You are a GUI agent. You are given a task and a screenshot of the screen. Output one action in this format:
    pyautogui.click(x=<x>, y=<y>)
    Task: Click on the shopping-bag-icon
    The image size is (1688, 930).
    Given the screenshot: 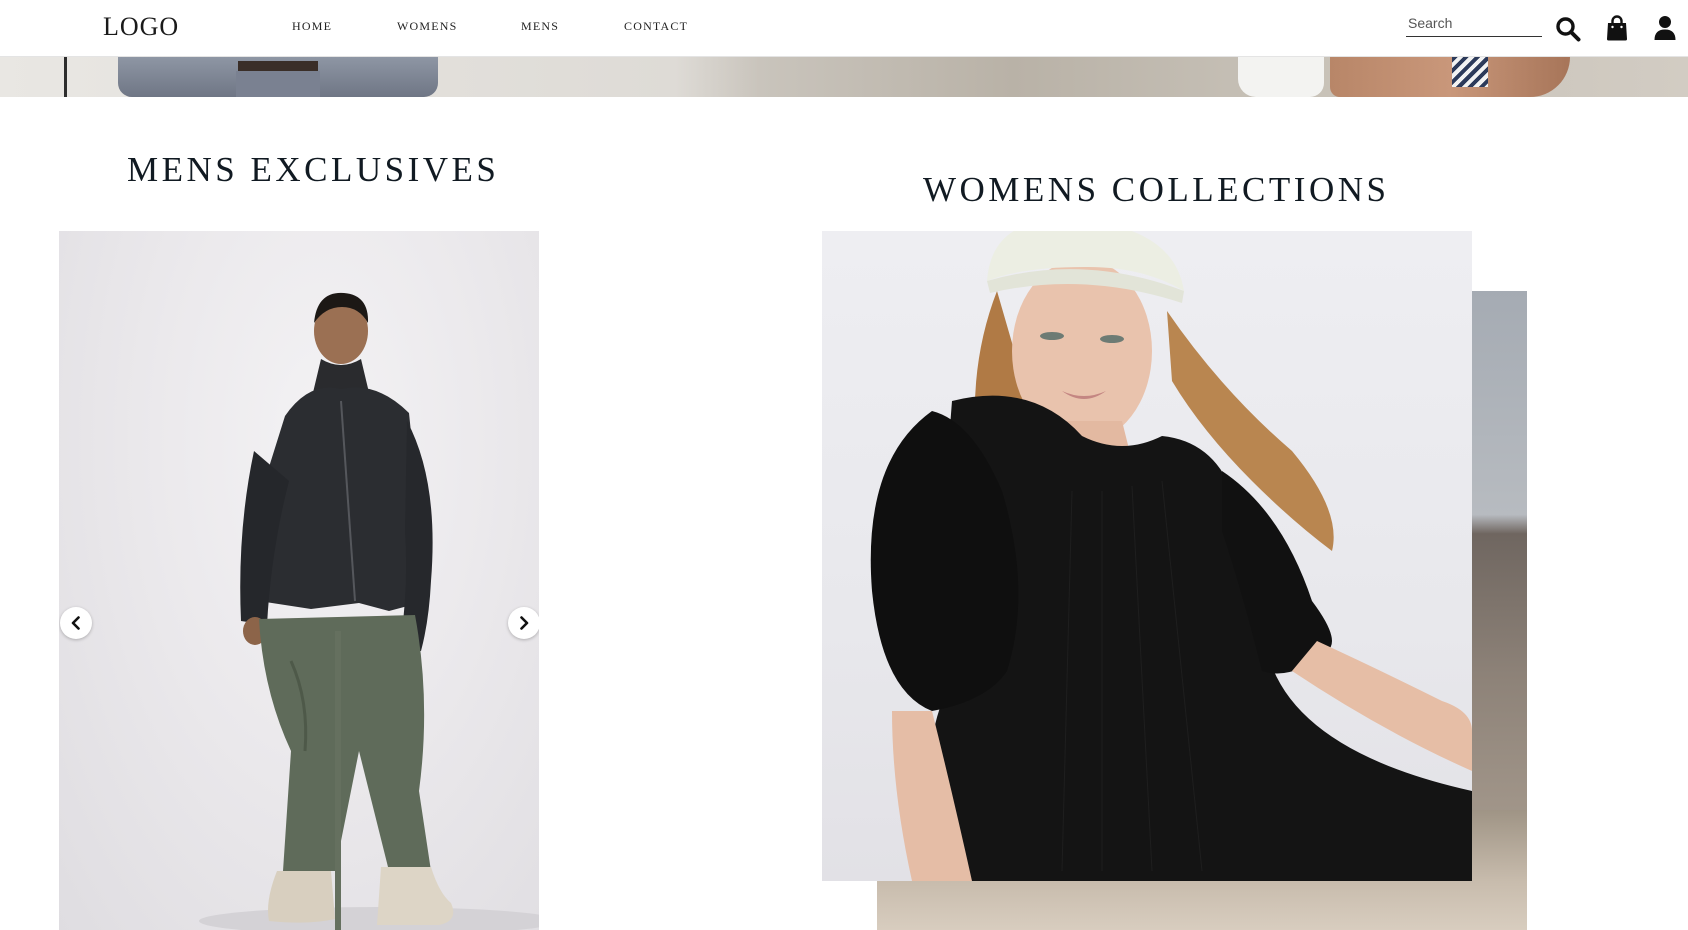 What is the action you would take?
    pyautogui.click(x=1617, y=28)
    